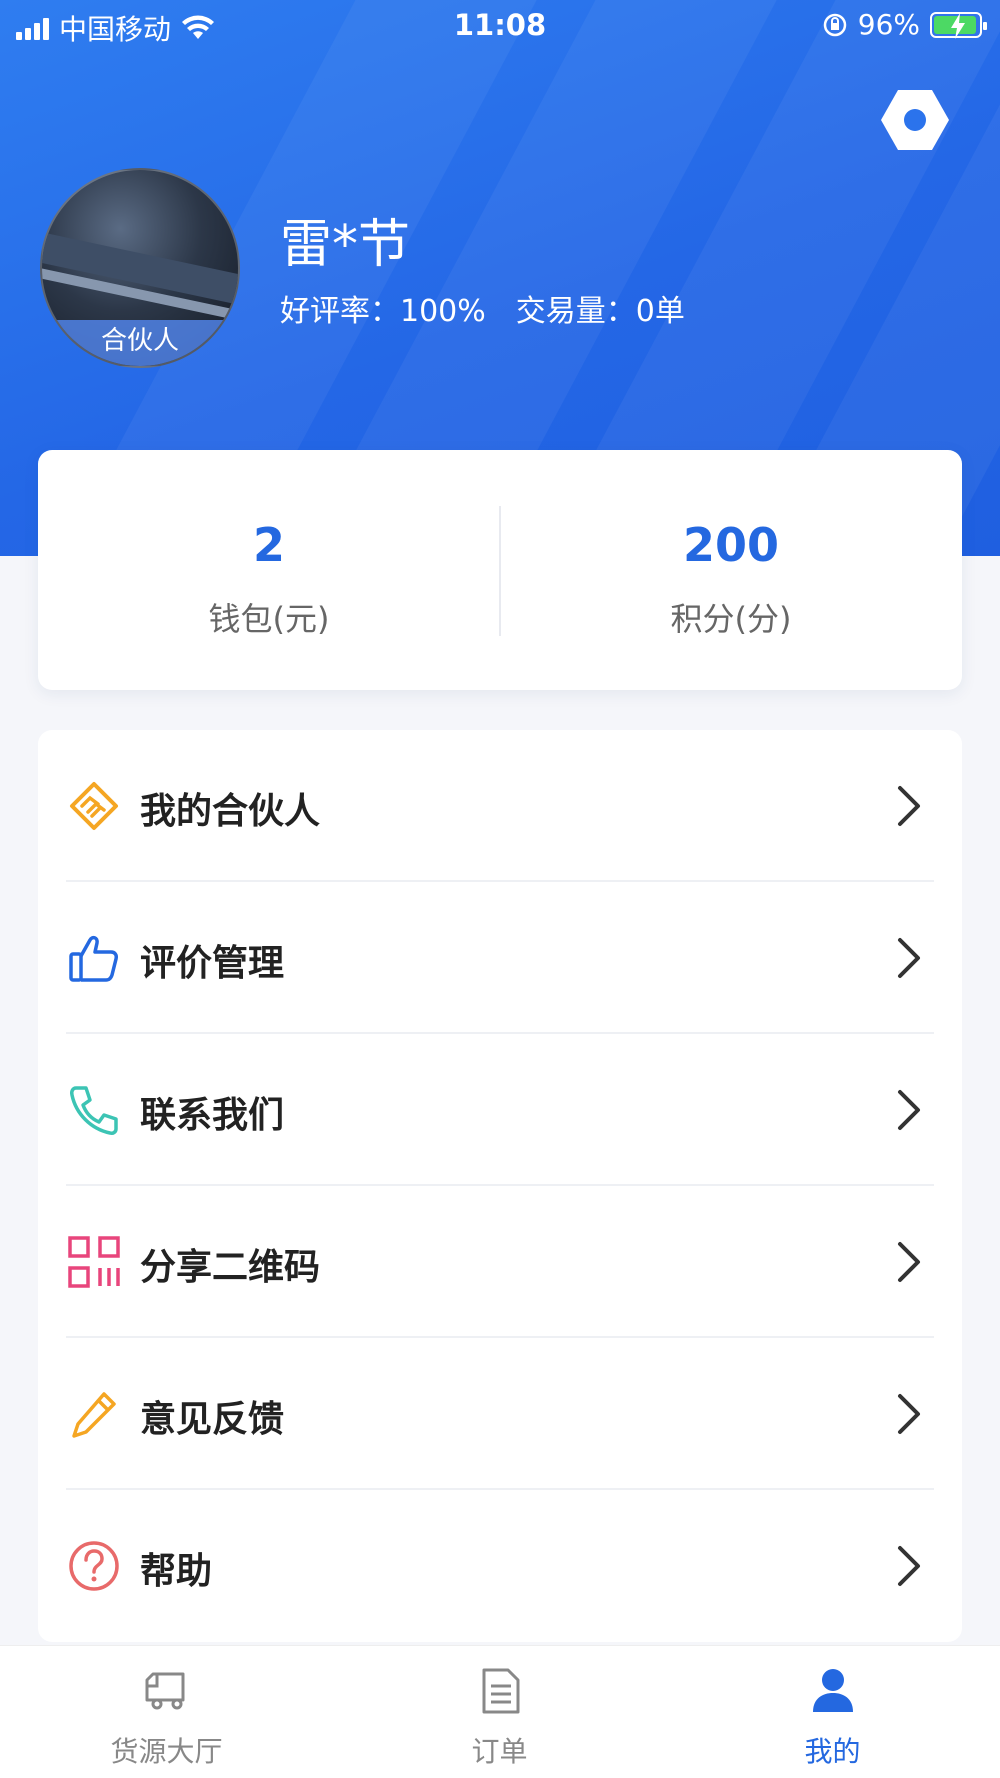 This screenshot has width=1000, height=1778. I want to click on wallet-balance: 2 钱包(元), so click(269, 570).